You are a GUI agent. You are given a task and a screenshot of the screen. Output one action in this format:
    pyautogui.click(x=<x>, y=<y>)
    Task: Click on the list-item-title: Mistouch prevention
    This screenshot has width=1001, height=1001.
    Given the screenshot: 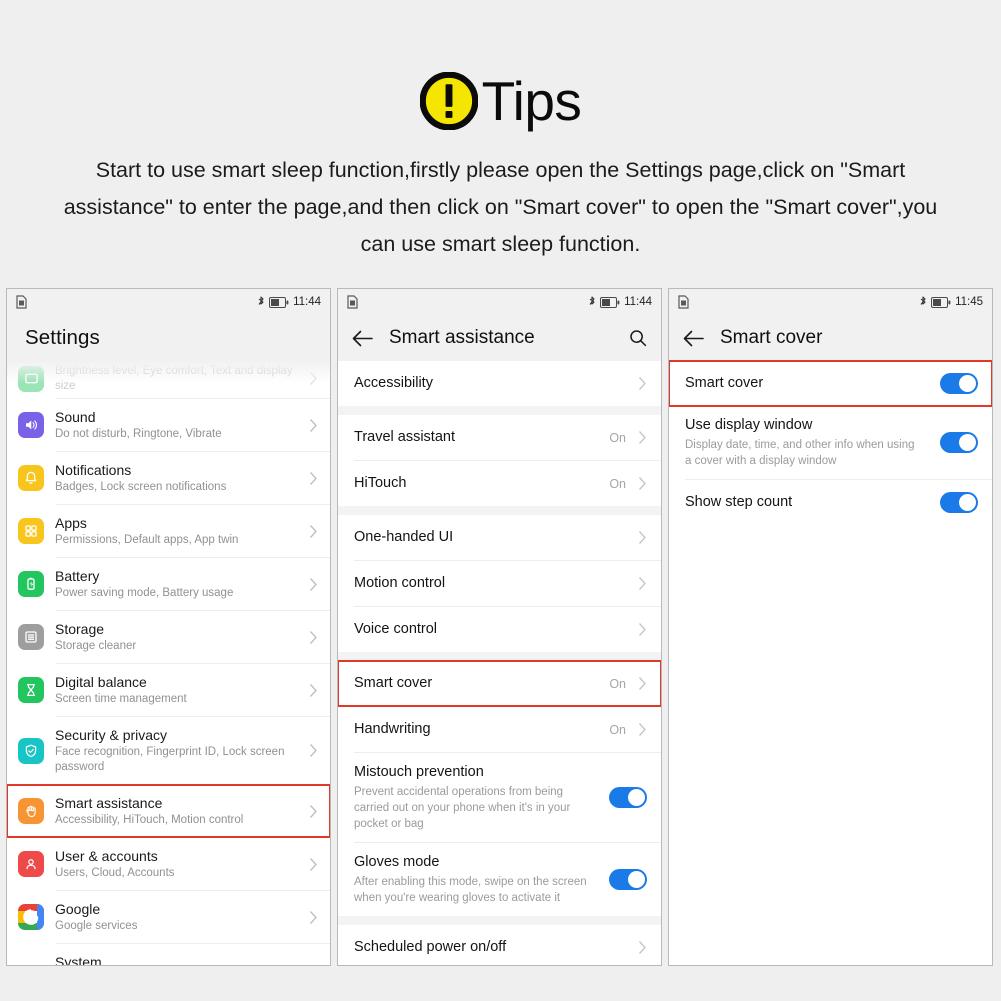 What is the action you would take?
    pyautogui.click(x=419, y=772)
    